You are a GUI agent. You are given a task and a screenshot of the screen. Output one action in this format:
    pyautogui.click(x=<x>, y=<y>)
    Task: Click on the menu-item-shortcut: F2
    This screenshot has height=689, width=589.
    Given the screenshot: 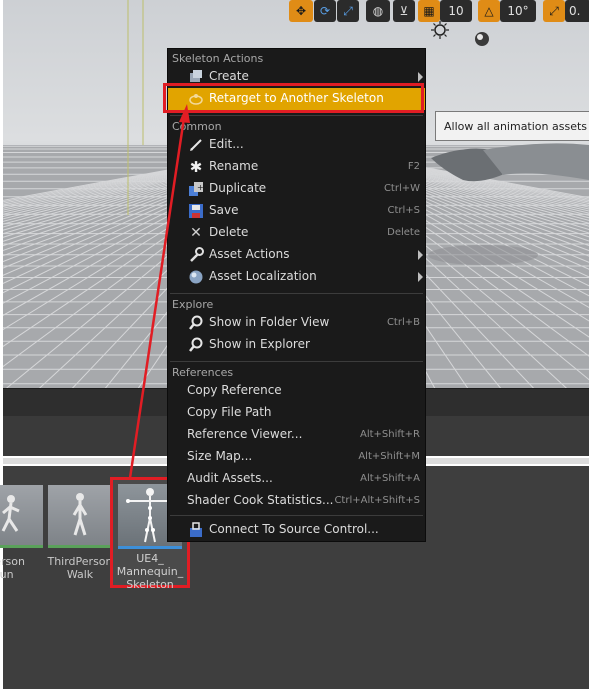 What is the action you would take?
    pyautogui.click(x=413, y=166)
    